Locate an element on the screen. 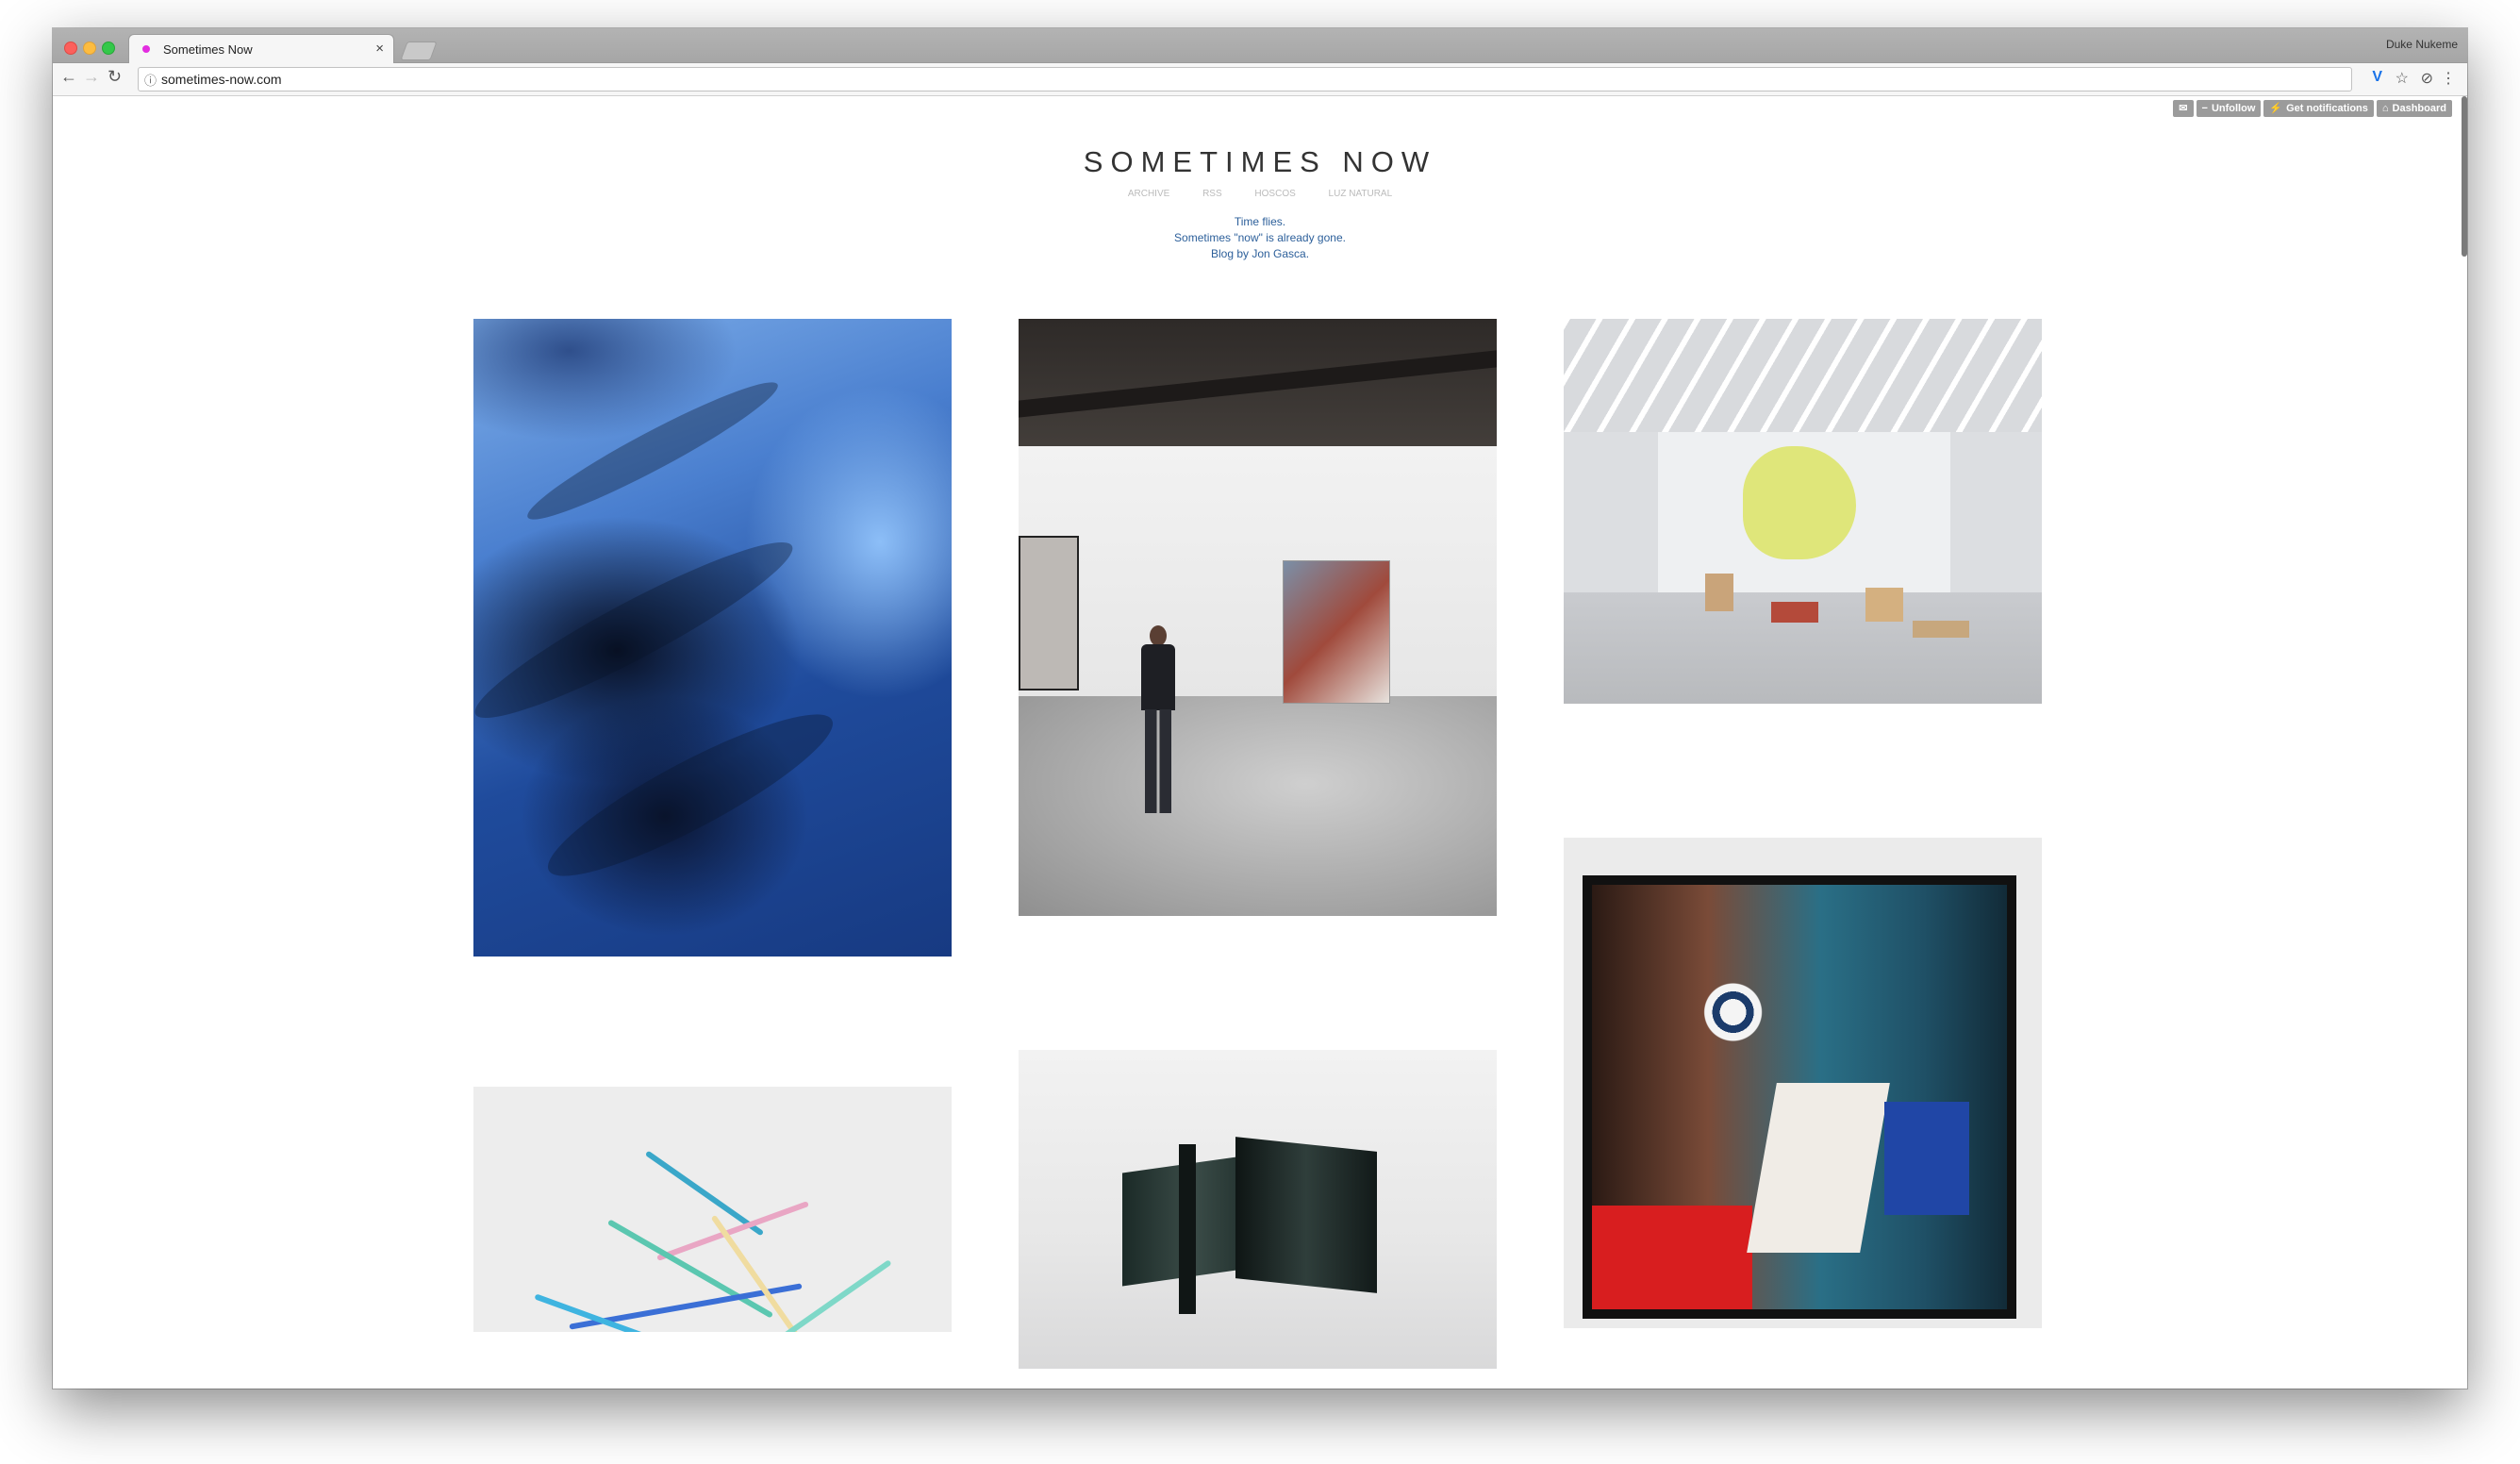  get-notifications-label: Get notifications is located at coordinates (2327, 109).